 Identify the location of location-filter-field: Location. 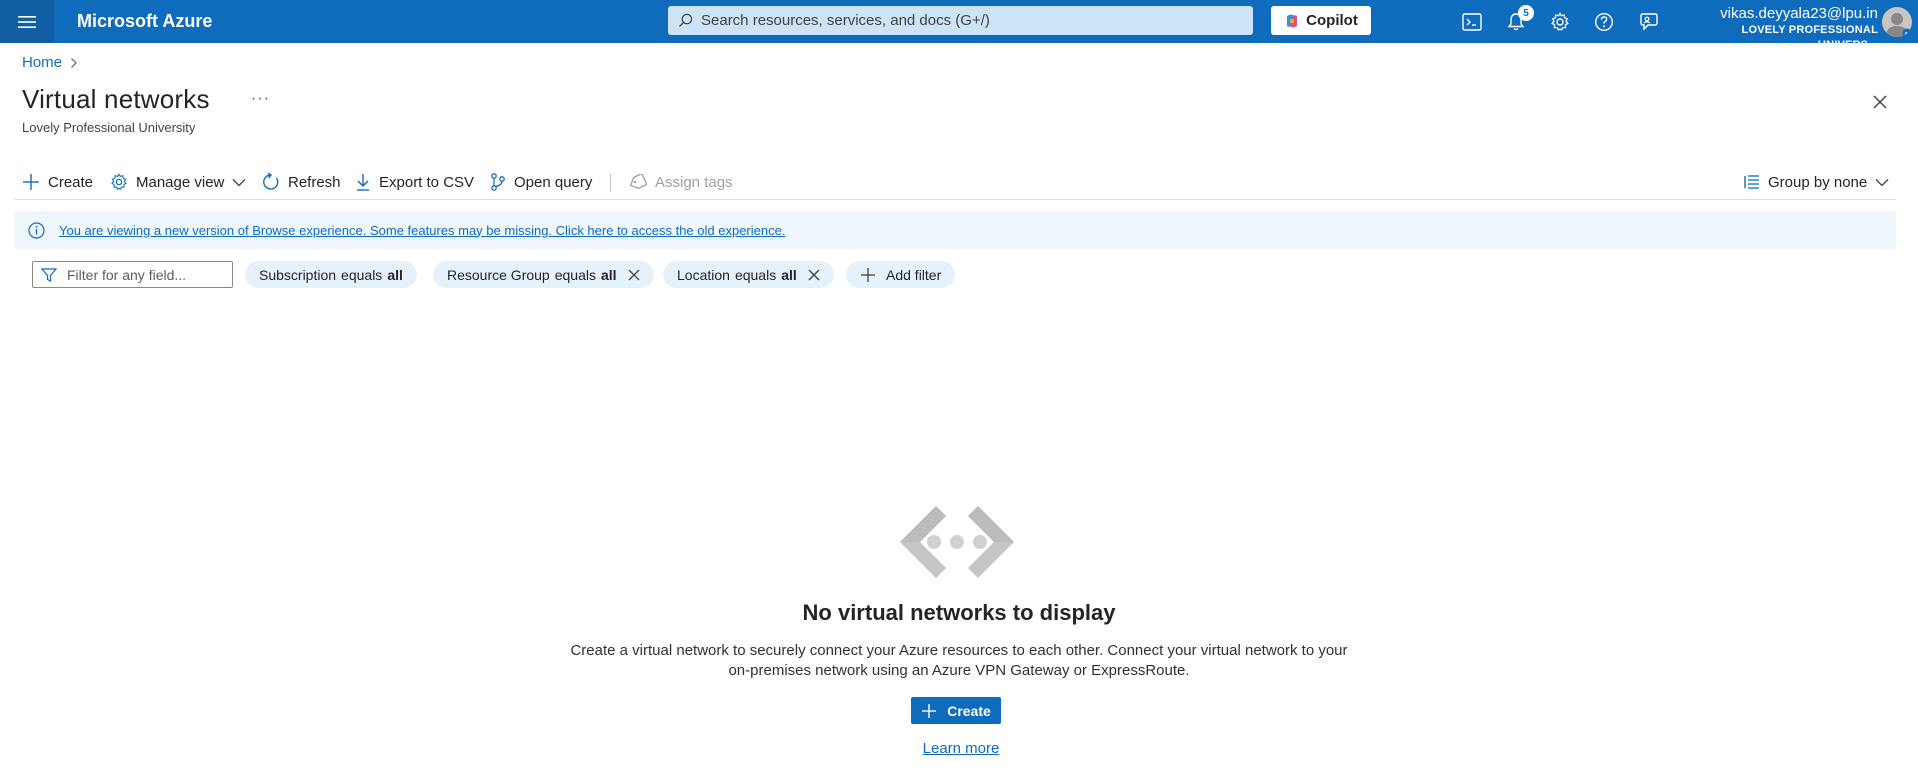
(703, 274).